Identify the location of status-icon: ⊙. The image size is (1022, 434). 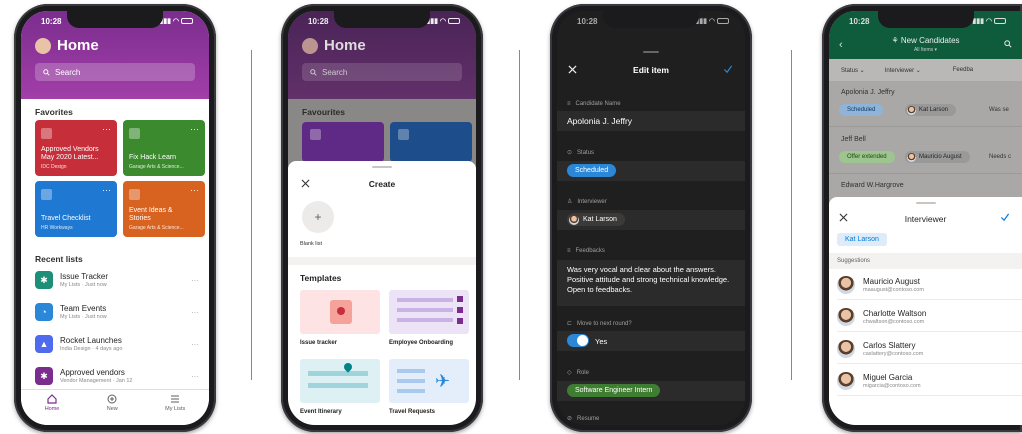
(570, 153).